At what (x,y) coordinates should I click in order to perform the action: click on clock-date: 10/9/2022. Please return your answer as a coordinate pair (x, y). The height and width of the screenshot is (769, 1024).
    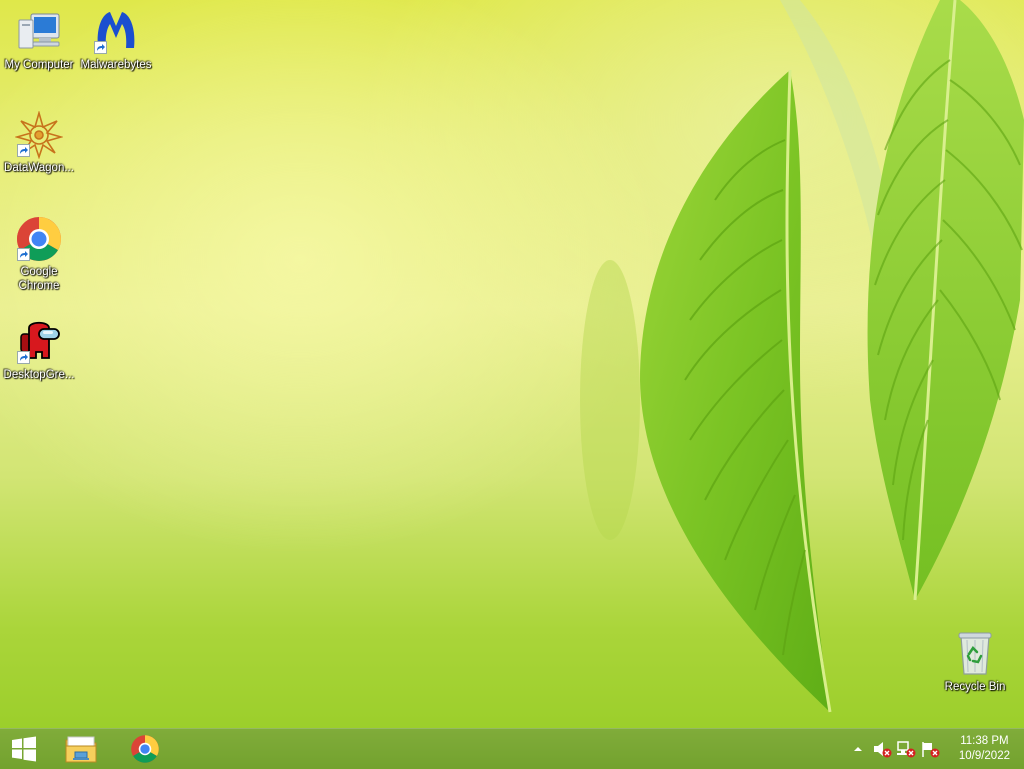
    Looking at the image, I should click on (984, 756).